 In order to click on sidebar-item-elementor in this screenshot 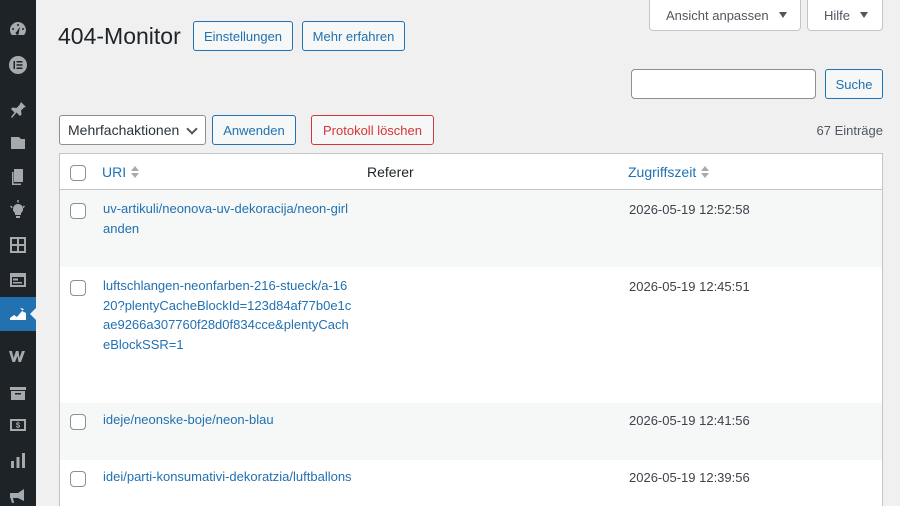, I will do `click(18, 65)`.